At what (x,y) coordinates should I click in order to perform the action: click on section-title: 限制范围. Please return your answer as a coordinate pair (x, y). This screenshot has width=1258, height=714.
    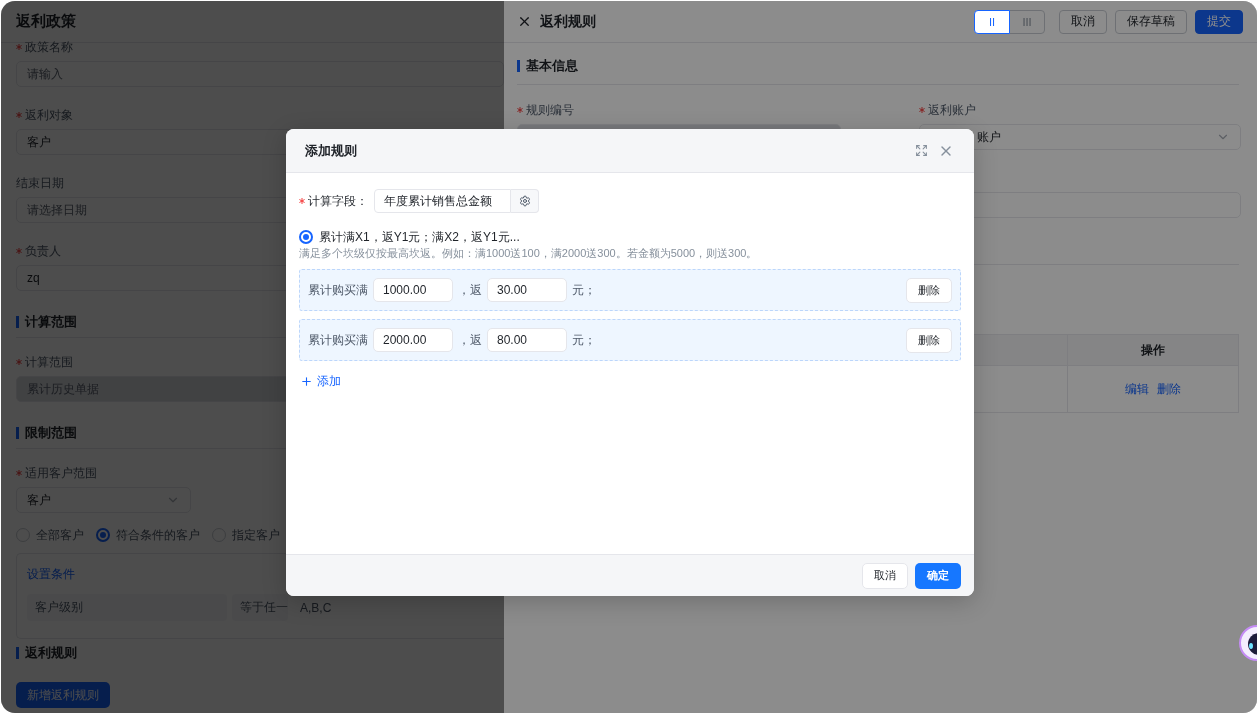
    Looking at the image, I should click on (51, 433).